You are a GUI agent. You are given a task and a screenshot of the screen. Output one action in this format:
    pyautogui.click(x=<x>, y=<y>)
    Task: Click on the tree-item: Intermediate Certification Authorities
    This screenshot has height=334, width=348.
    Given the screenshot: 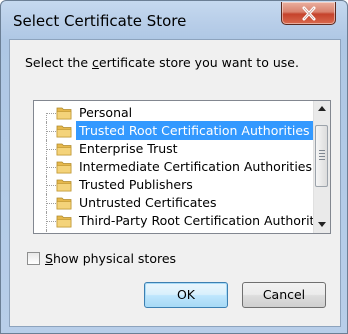 What is the action you would take?
    pyautogui.click(x=174, y=167)
    